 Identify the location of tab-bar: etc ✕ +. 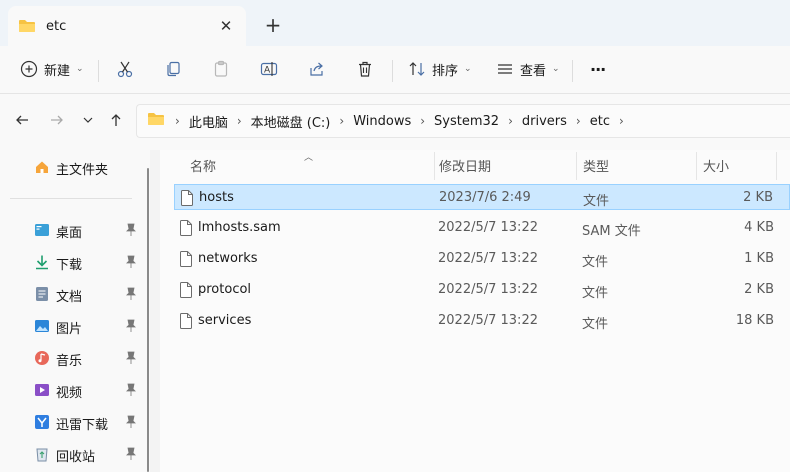
(395, 23).